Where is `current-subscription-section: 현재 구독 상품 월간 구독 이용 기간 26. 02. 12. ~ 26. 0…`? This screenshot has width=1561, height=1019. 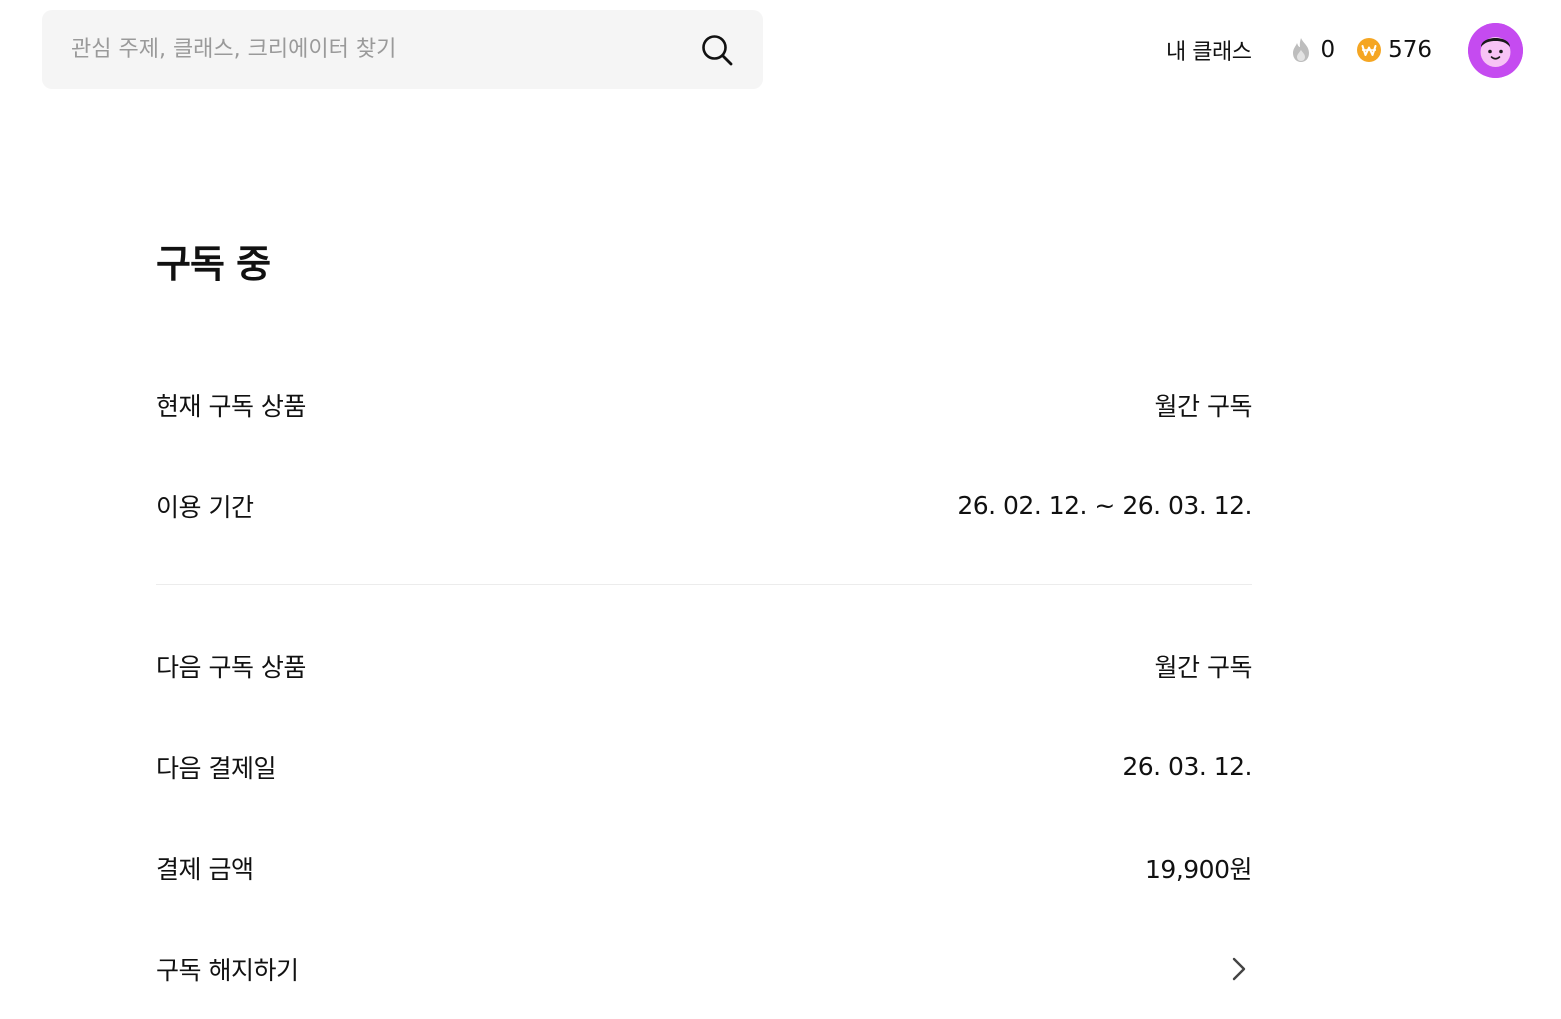 current-subscription-section: 현재 구독 상품 월간 구독 이용 기간 26. 02. 12. ~ 26. 0… is located at coordinates (704, 455).